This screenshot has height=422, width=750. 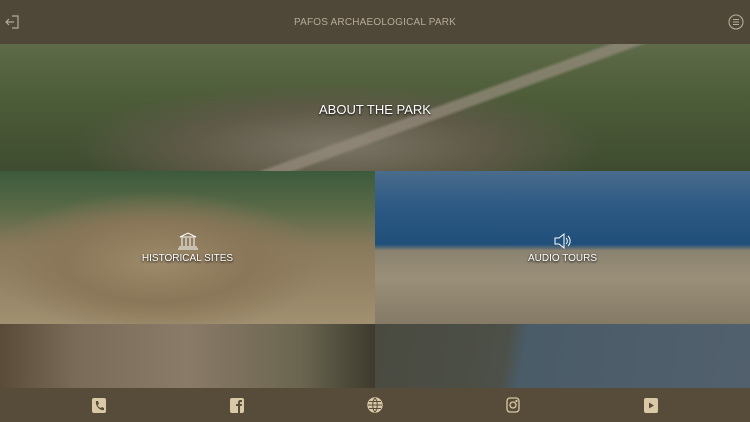 I want to click on header-bar: PAFOS ARCHAEOLOGICAL PARK, so click(x=375, y=22).